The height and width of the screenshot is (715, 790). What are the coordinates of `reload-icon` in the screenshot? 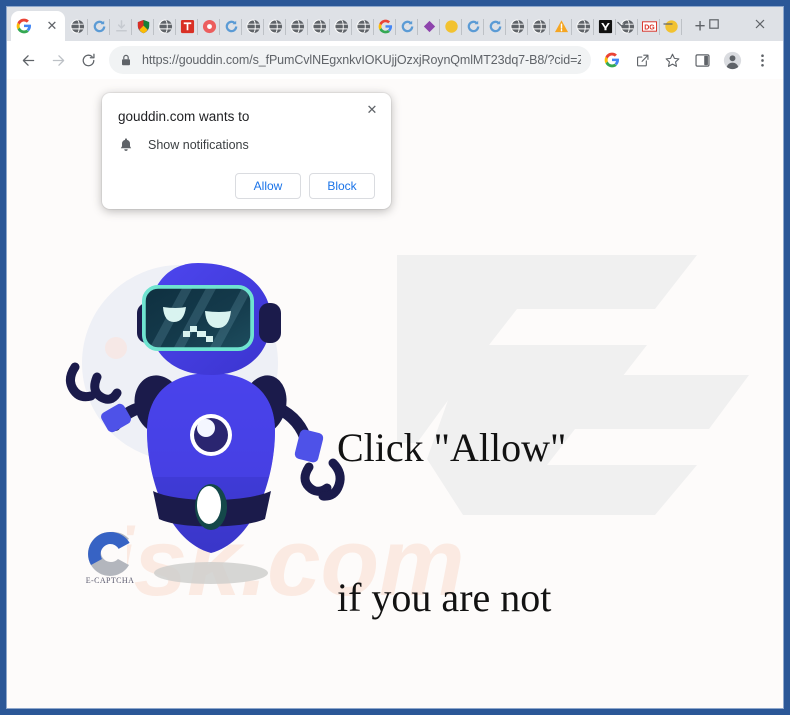 It's located at (88, 59).